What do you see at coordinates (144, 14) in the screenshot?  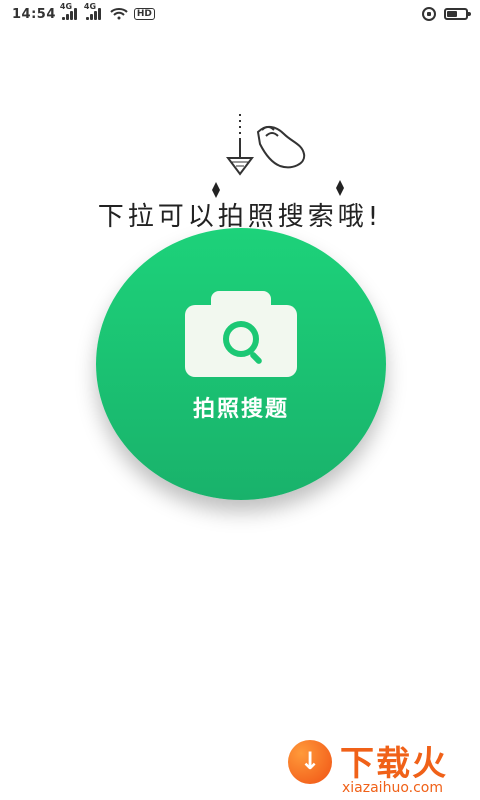 I see `hd-badge: HD` at bounding box center [144, 14].